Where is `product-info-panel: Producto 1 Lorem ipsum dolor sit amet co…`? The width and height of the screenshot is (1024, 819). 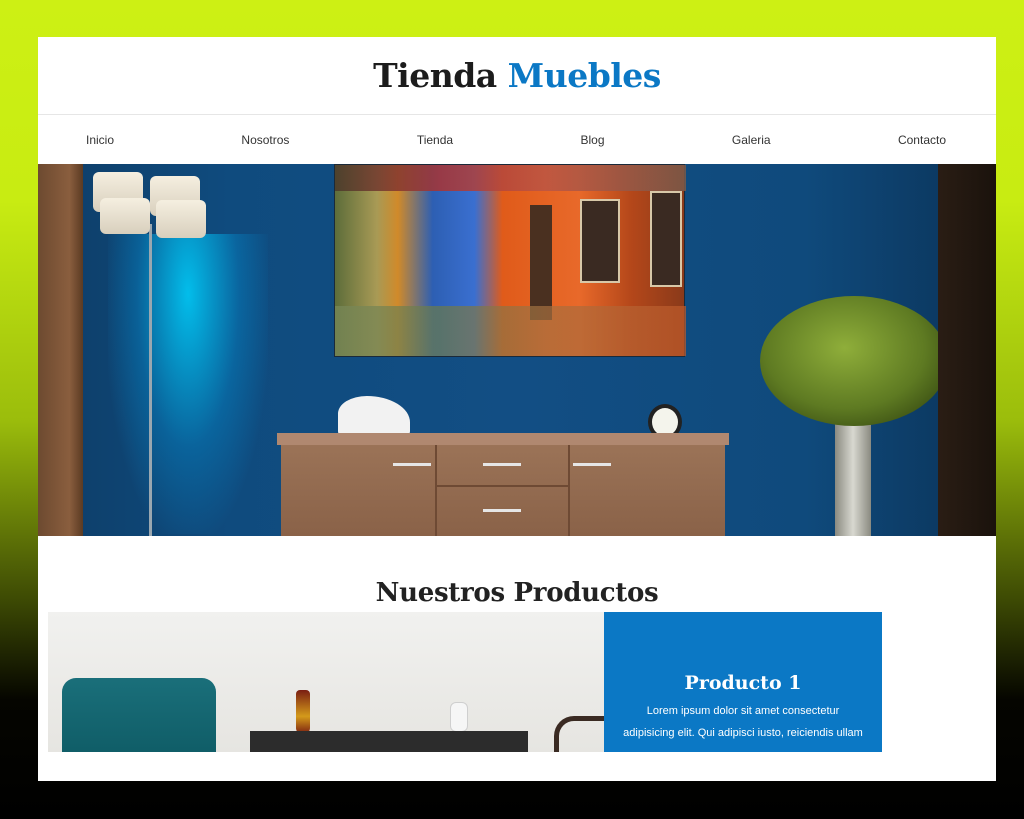 product-info-panel: Producto 1 Lorem ipsum dolor sit amet co… is located at coordinates (743, 682).